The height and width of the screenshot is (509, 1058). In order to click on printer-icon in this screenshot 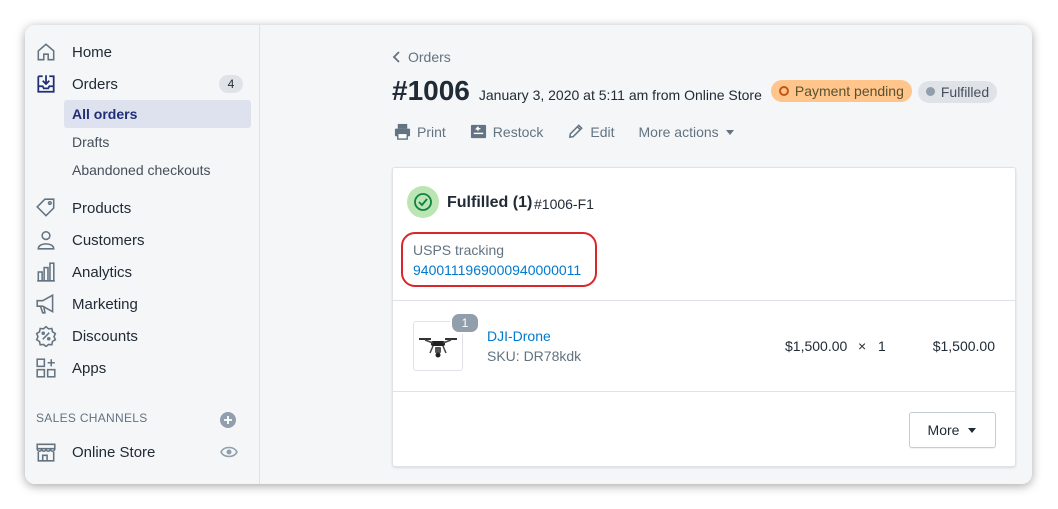, I will do `click(402, 131)`.